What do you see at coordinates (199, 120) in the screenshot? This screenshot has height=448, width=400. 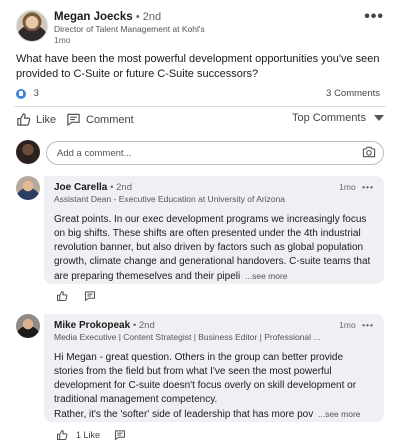 I see `action-bar: Like Comment Top Comments` at bounding box center [199, 120].